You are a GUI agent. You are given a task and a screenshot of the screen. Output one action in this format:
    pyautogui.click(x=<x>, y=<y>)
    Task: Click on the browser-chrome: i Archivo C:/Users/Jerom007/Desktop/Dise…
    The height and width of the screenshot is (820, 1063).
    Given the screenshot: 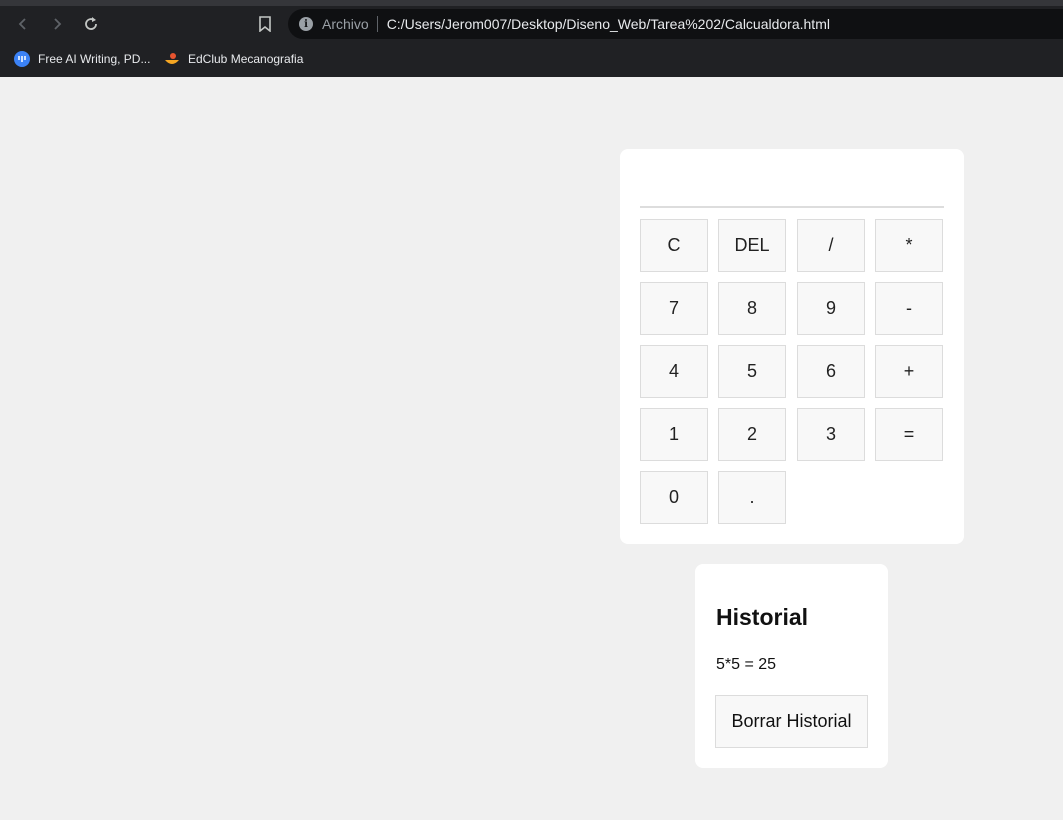 What is the action you would take?
    pyautogui.click(x=531, y=38)
    